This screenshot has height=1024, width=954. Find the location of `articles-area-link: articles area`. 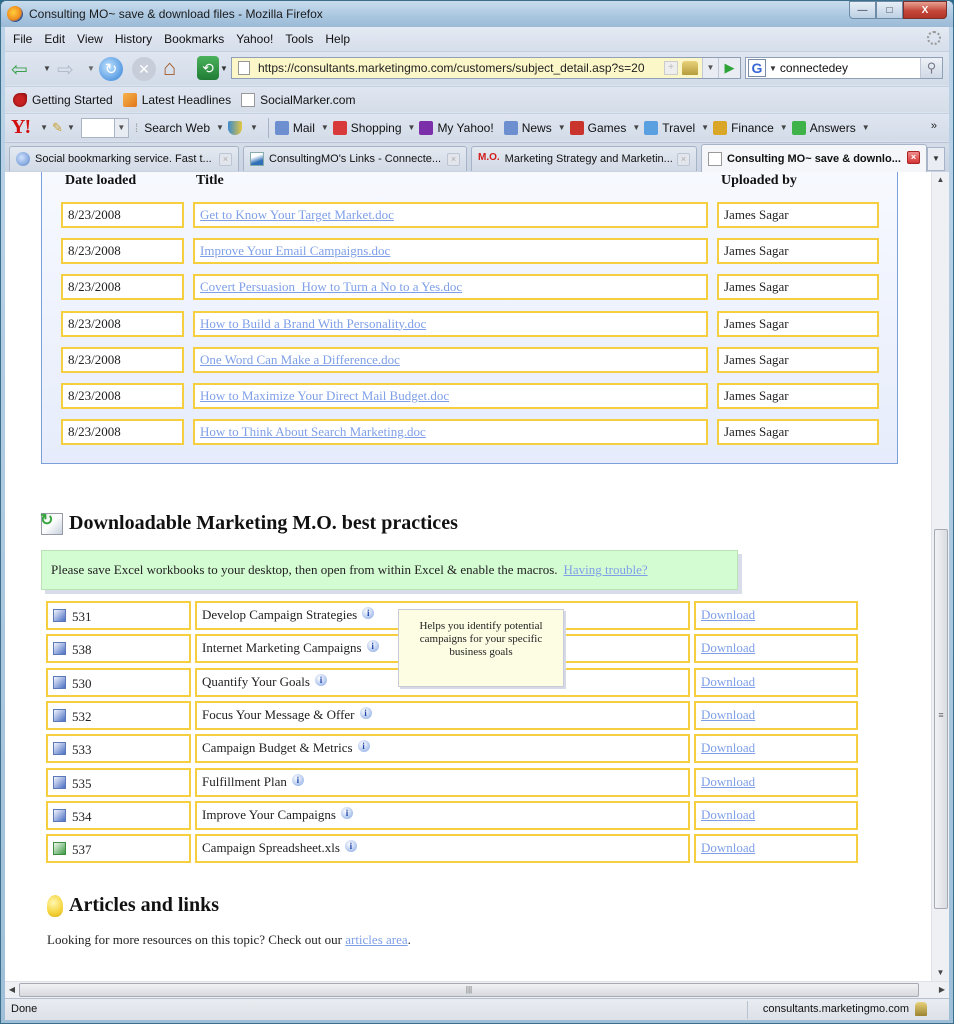

articles-area-link: articles area is located at coordinates (376, 939).